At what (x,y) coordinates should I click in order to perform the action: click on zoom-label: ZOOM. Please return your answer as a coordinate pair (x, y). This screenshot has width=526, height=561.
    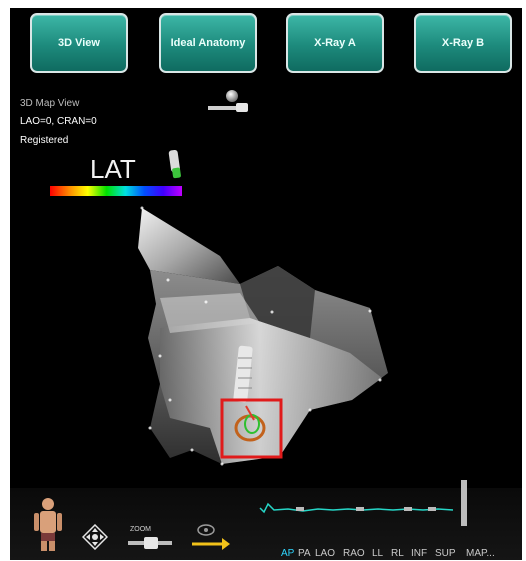
    Looking at the image, I should click on (140, 529).